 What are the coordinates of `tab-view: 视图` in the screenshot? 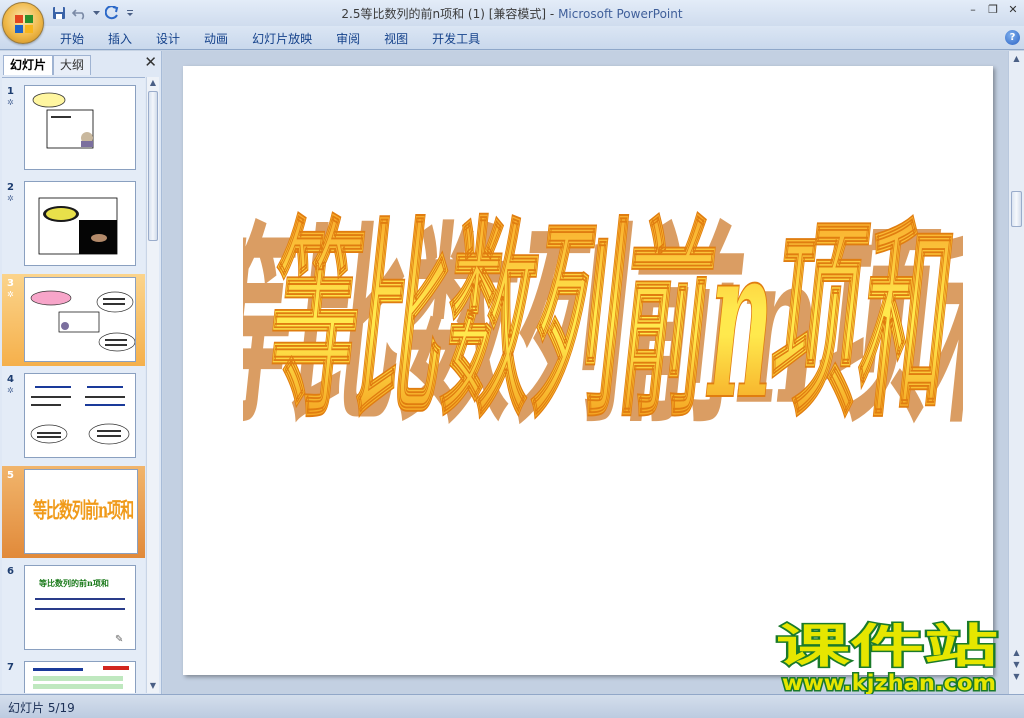 It's located at (396, 39).